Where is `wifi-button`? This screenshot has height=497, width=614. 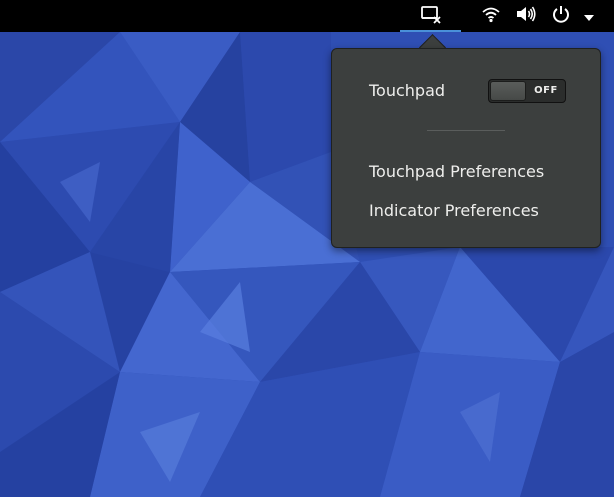
wifi-button is located at coordinates (491, 16).